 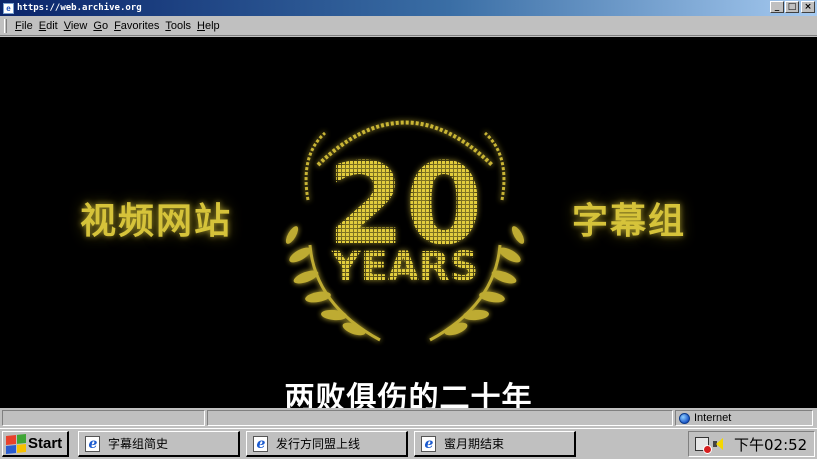 I want to click on menu-go: Go, so click(x=100, y=26).